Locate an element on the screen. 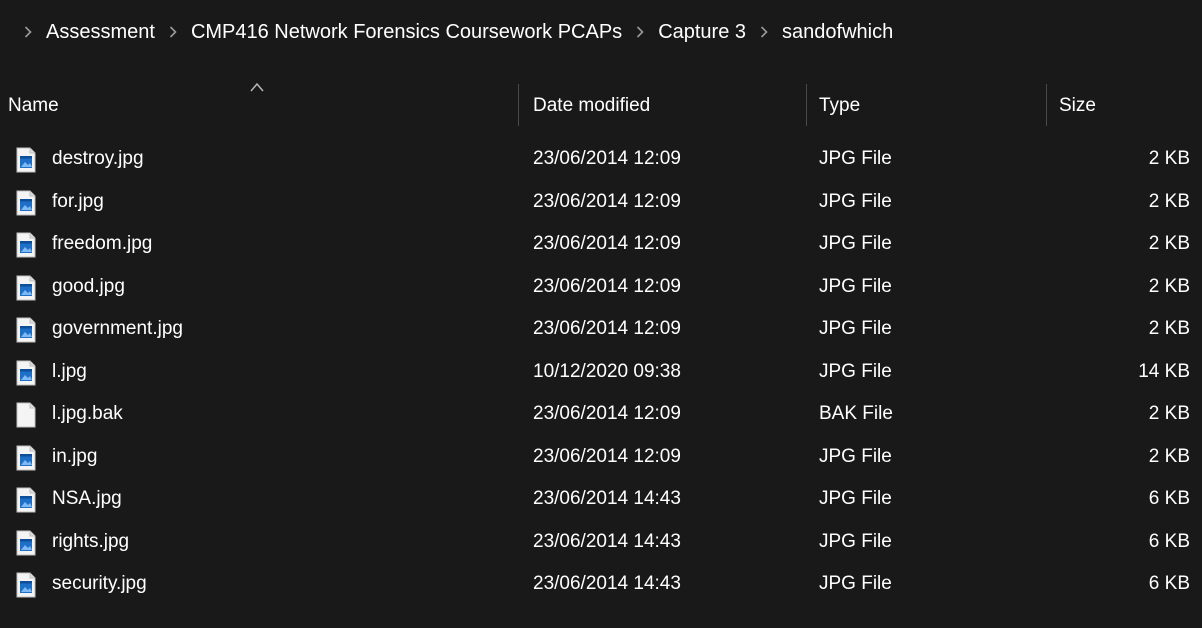 This screenshot has height=628, width=1202. column-header-type: Type is located at coordinates (931, 106).